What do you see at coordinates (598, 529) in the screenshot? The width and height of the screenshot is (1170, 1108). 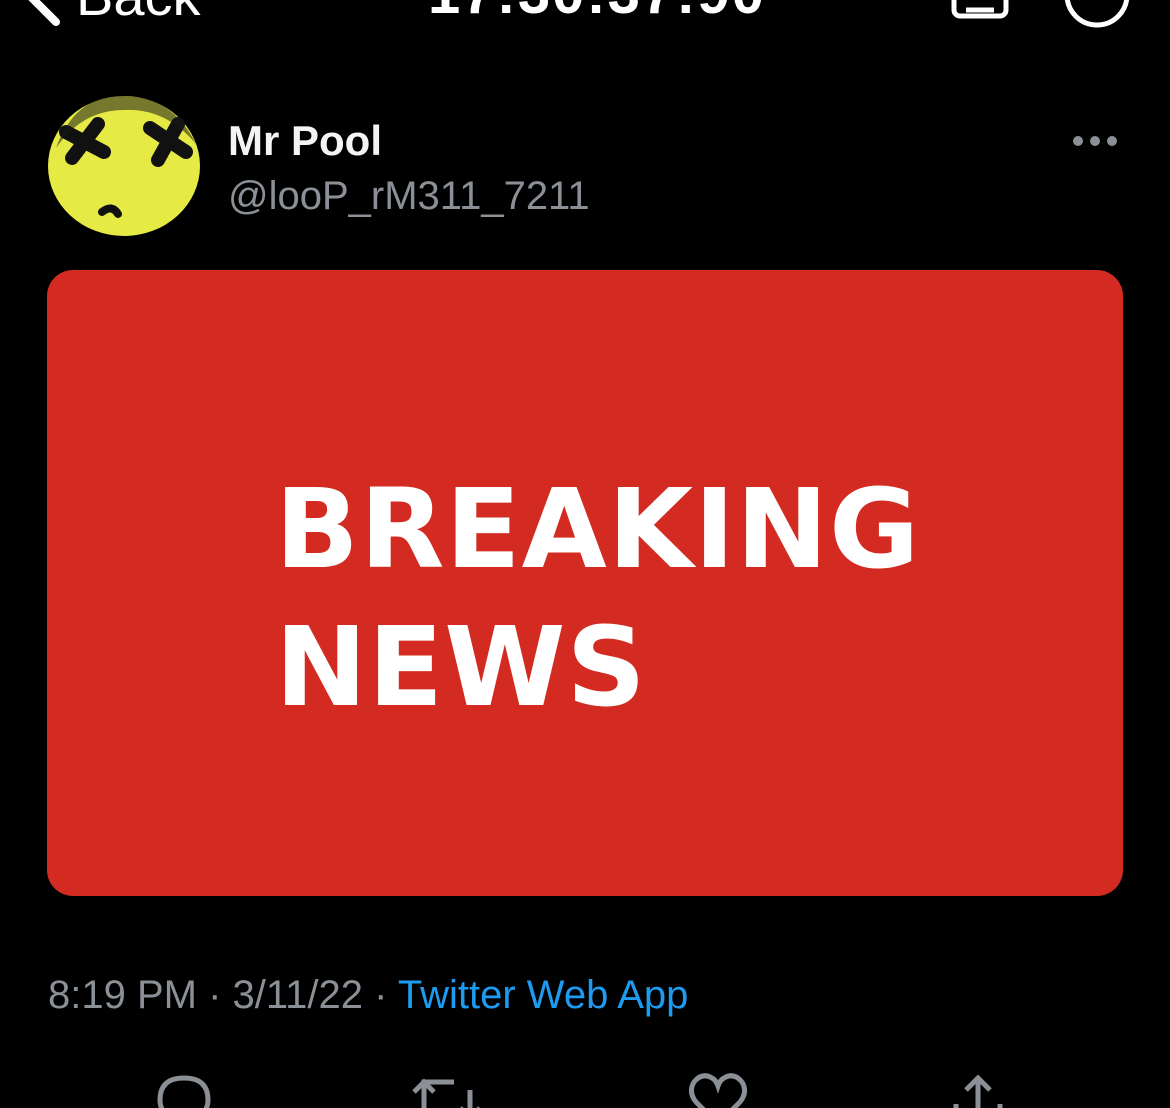 I see `media-line-1: BREAKING` at bounding box center [598, 529].